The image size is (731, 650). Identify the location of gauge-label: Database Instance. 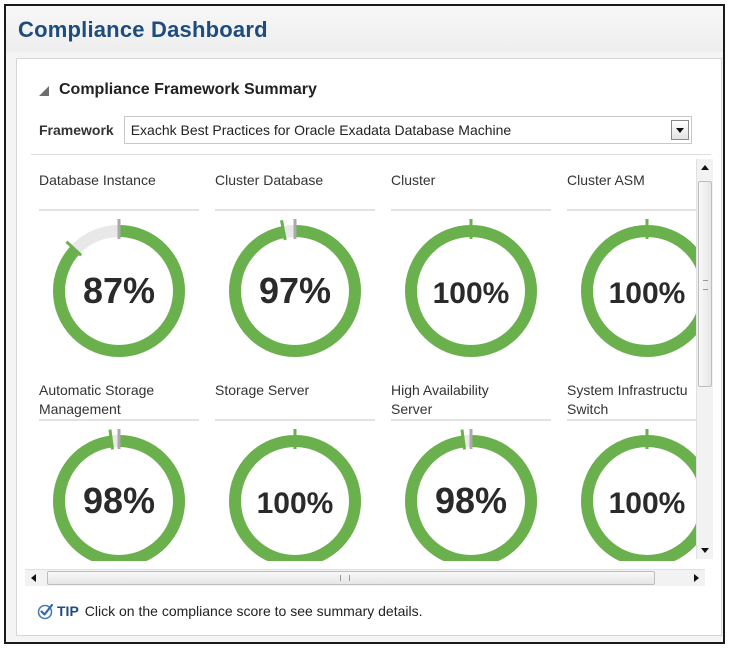
(119, 191).